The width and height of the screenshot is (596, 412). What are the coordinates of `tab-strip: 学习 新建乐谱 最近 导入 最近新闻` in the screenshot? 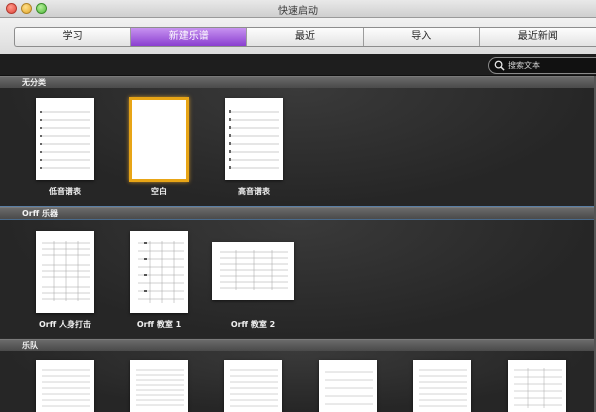 It's located at (298, 36).